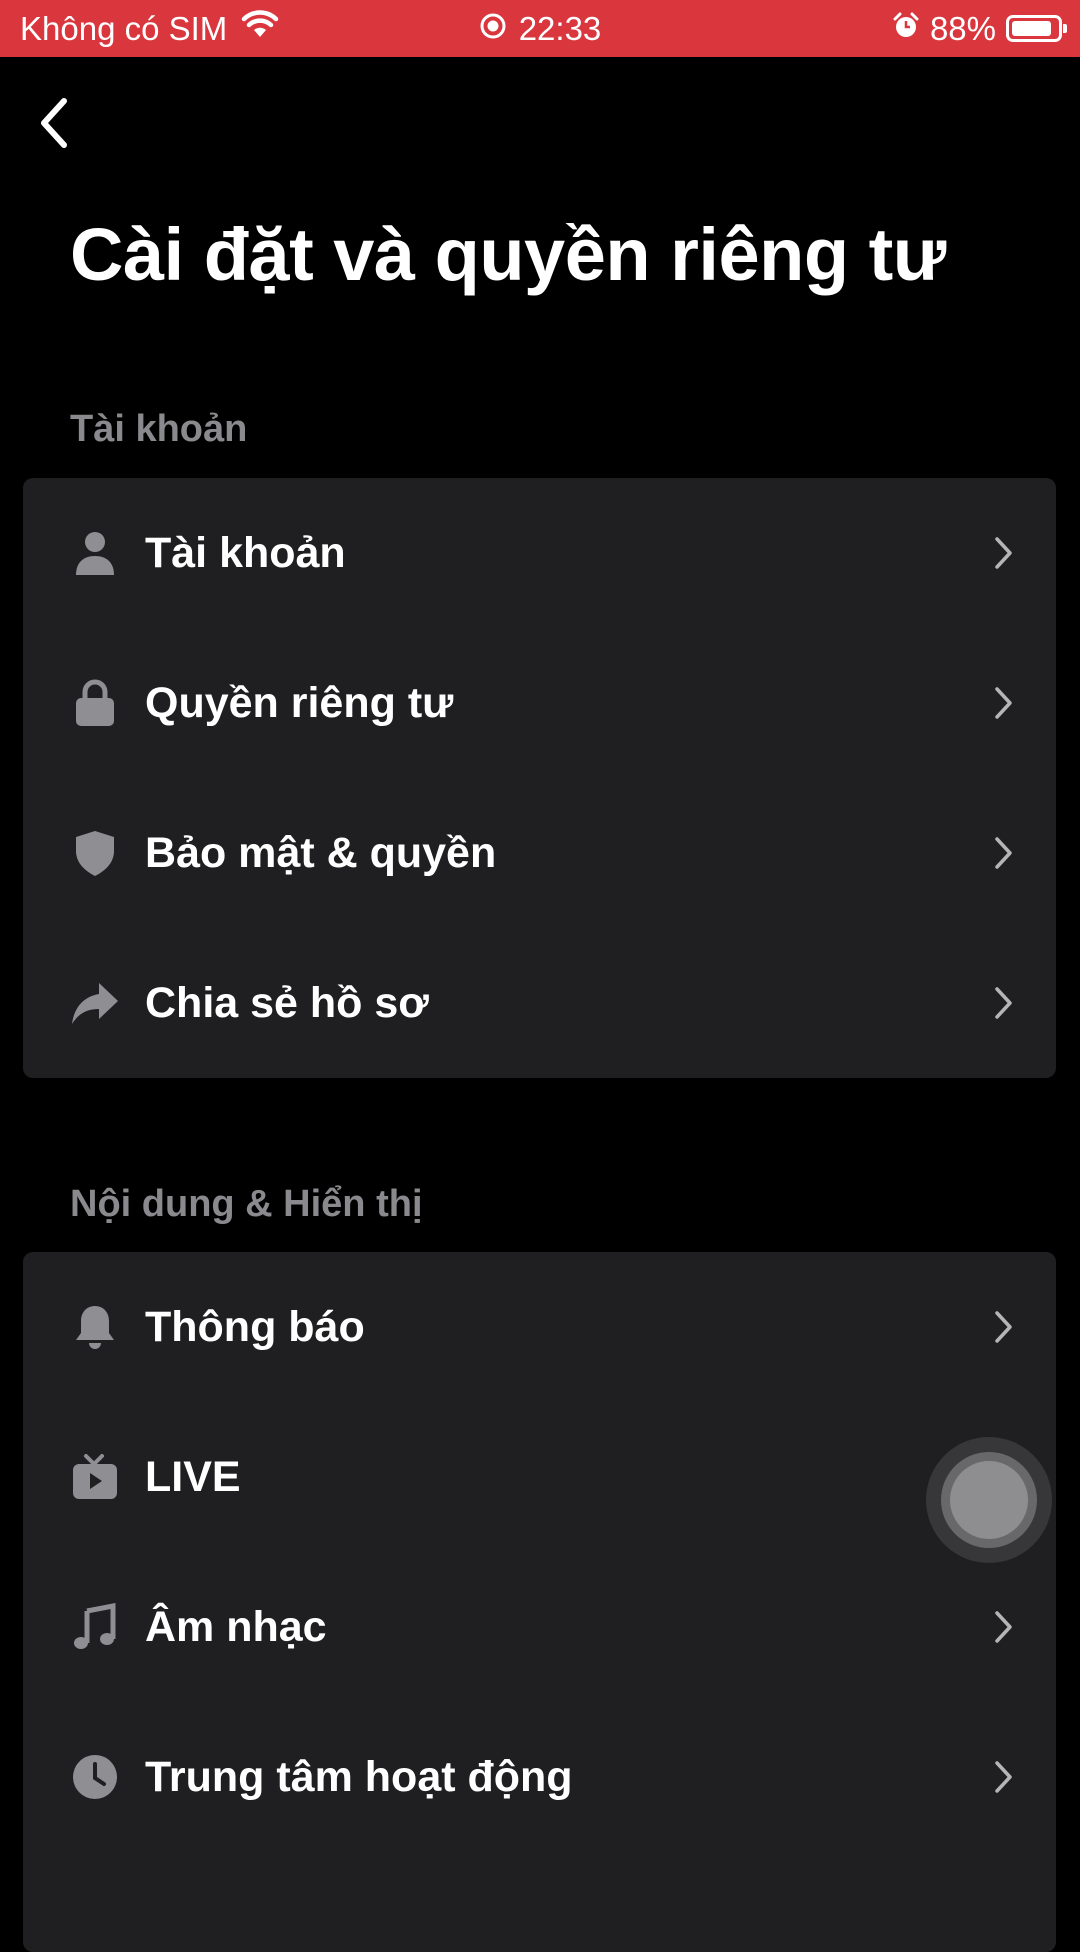  What do you see at coordinates (236, 1626) in the screenshot?
I see `settings-item-label: Âm nhạc` at bounding box center [236, 1626].